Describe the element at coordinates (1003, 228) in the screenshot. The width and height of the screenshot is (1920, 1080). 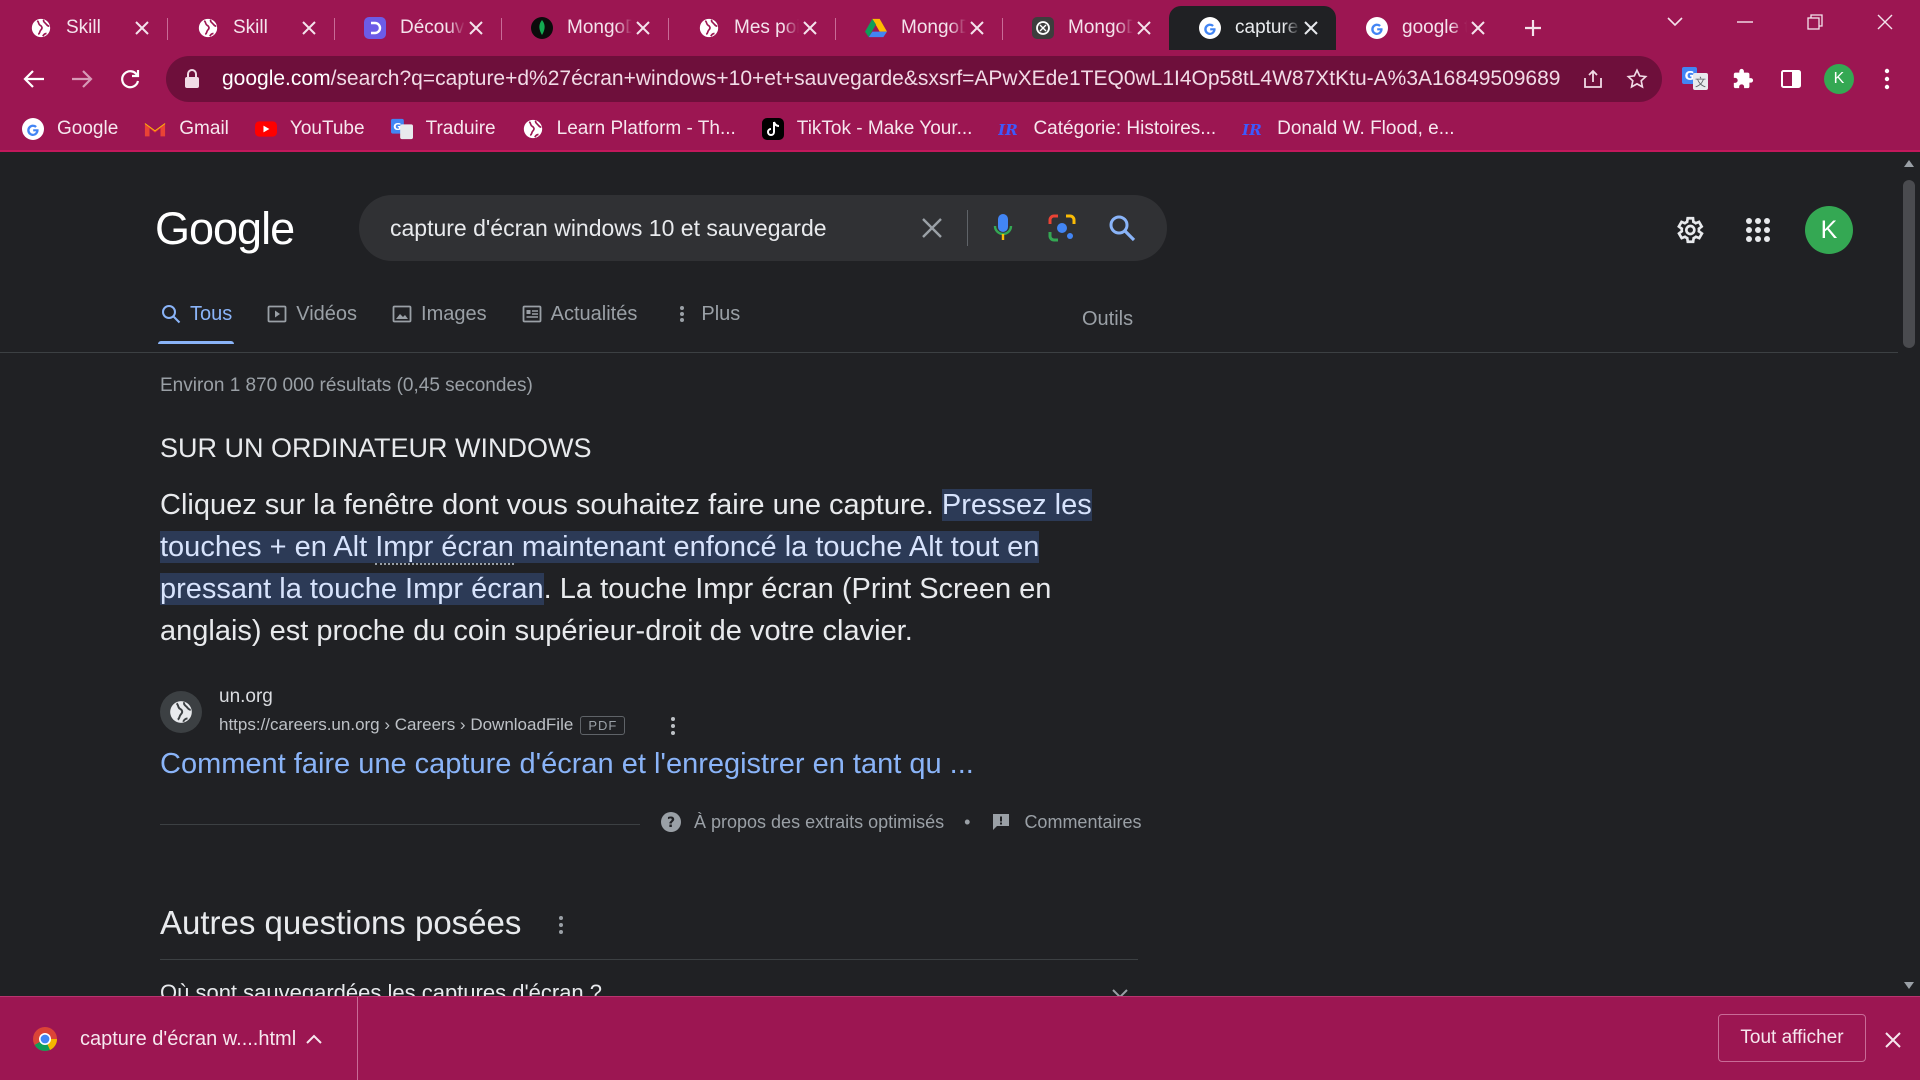
I see `voice-search-button` at that location.